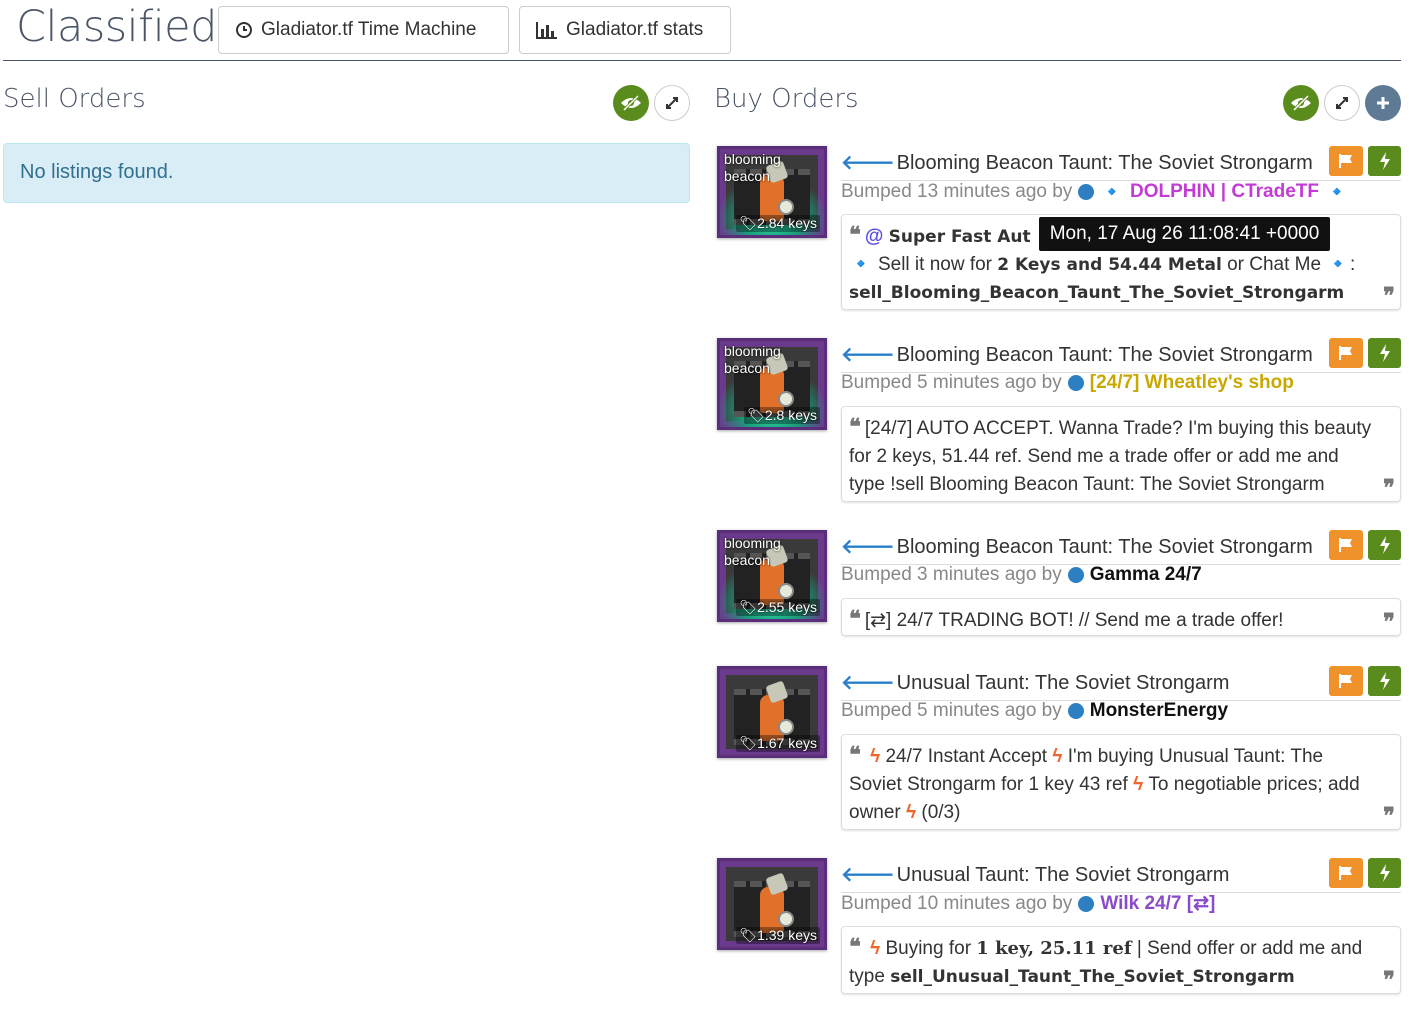 The height and width of the screenshot is (1015, 1409). I want to click on time-machine-button: Gladiator.tf Time Machine, so click(363, 30).